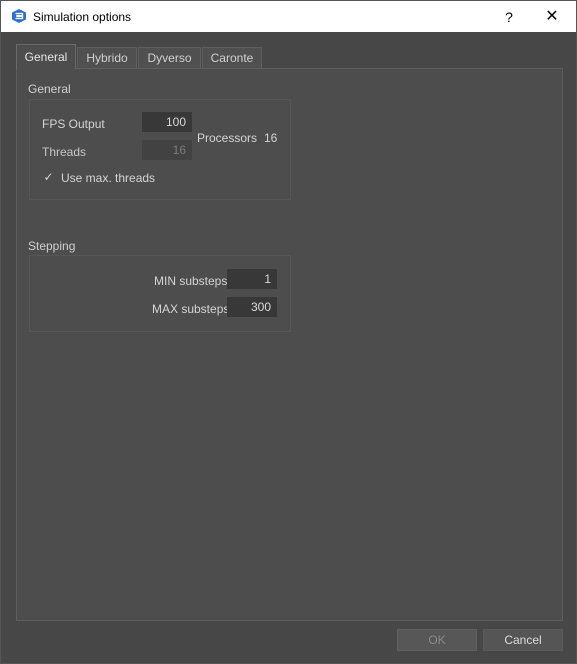 Image resolution: width=577 pixels, height=664 pixels. Describe the element at coordinates (107, 57) in the screenshot. I see `tab-hybrido: Hybrido` at that location.